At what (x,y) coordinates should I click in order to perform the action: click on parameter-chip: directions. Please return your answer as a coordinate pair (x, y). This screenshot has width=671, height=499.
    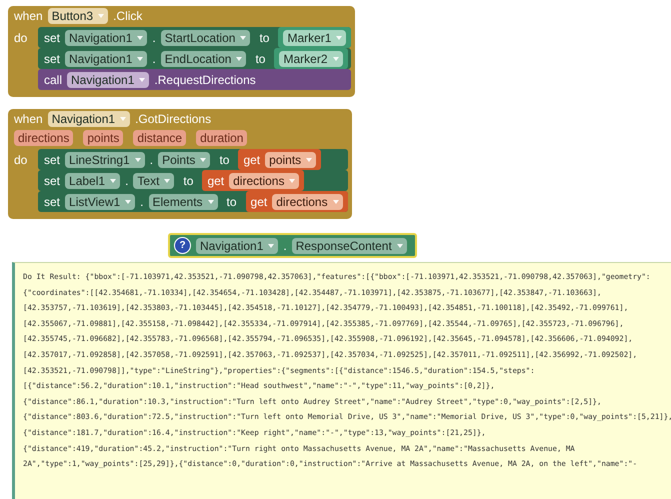
    Looking at the image, I should click on (44, 138).